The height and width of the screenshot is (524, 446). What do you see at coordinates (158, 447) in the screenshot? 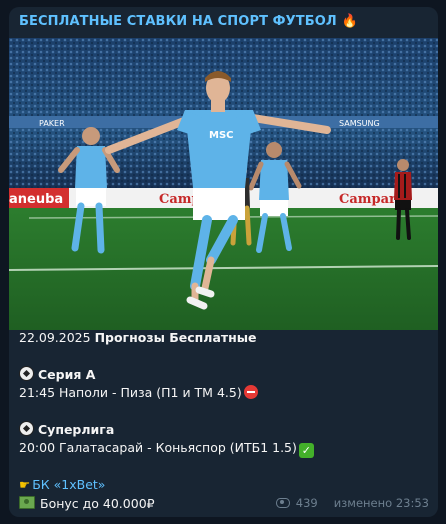
I see `match-text: 20:00 Галатасарай - Коньяспор (ИТБ1 1.5)` at bounding box center [158, 447].